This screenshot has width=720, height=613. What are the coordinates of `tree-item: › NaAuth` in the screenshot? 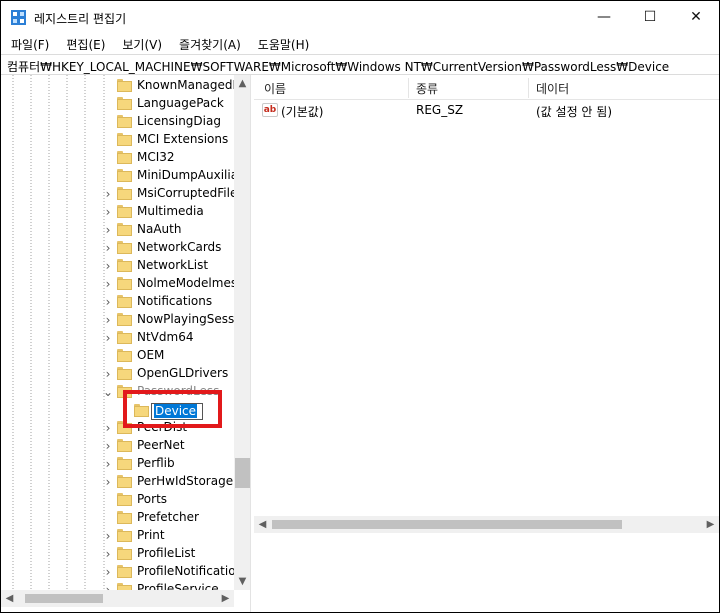 It's located at (117, 230).